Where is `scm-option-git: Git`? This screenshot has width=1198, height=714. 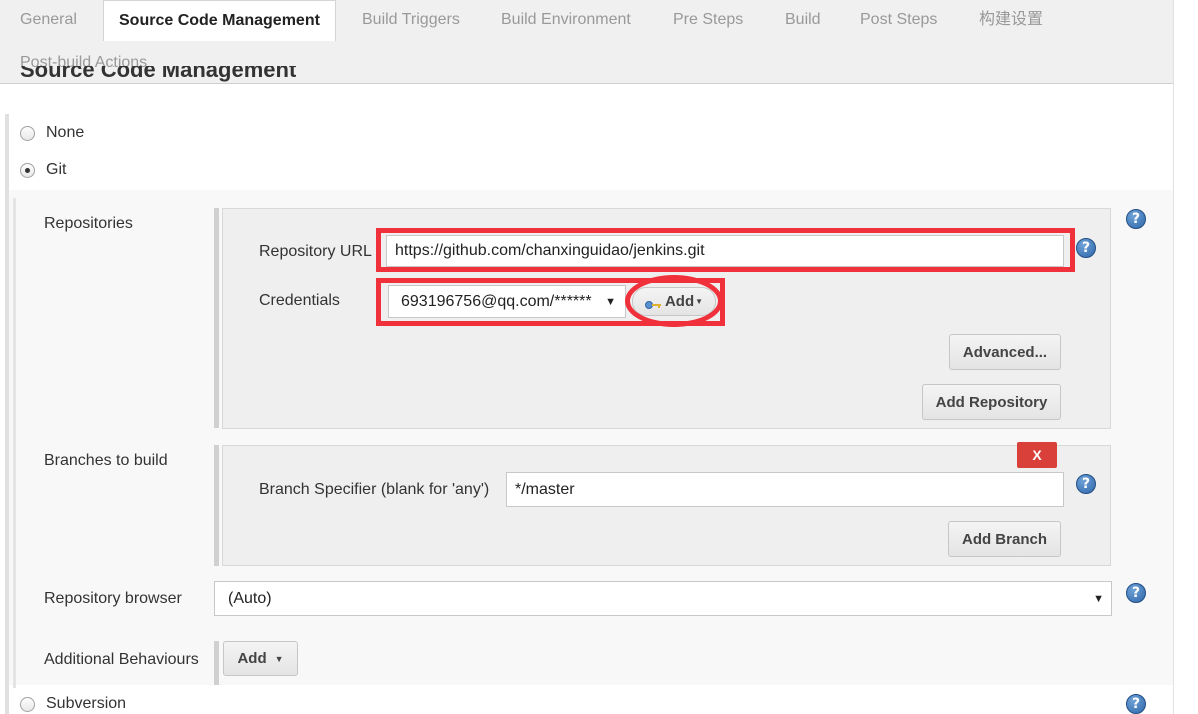
scm-option-git: Git is located at coordinates (43, 170).